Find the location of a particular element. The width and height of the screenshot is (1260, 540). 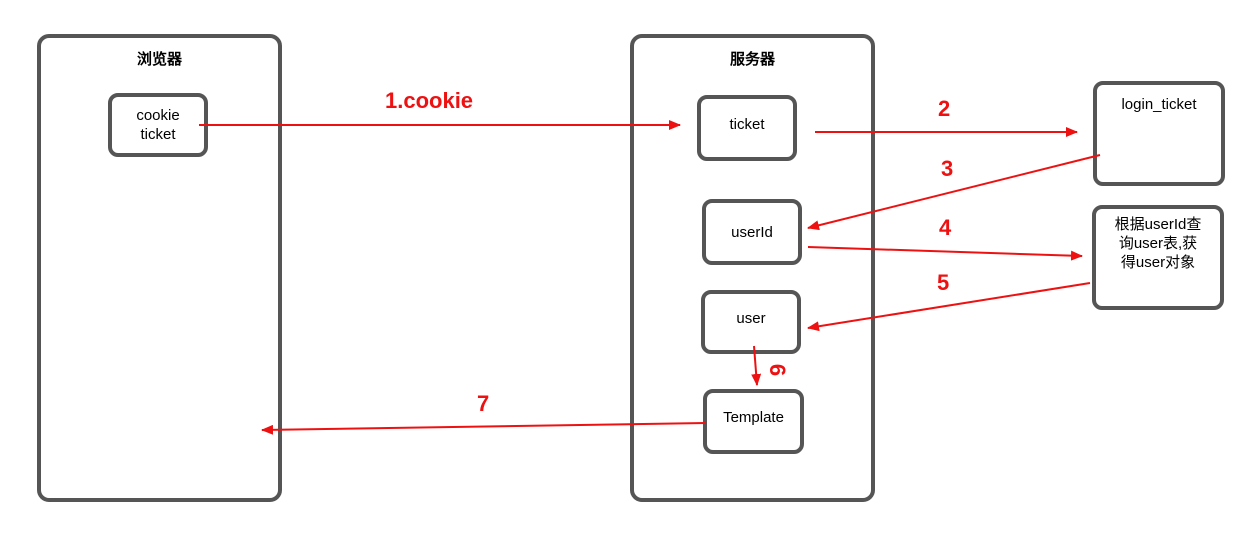

step-4-label: 4 is located at coordinates (945, 227).